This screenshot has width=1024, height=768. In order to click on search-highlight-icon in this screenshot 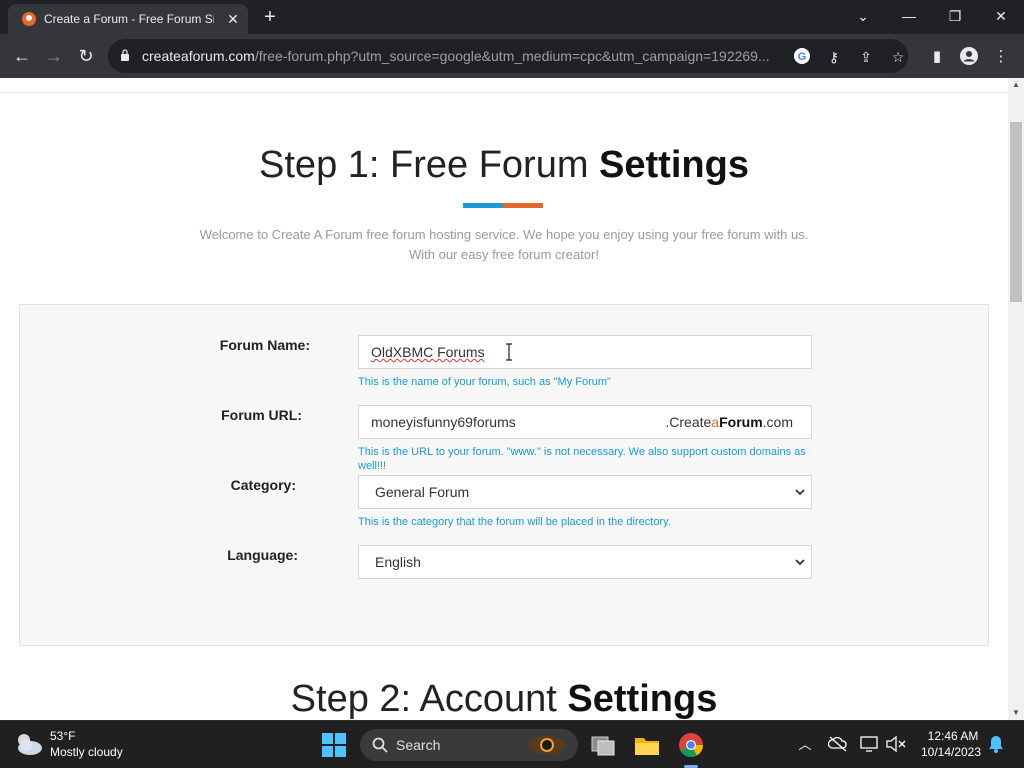, I will do `click(547, 745)`.